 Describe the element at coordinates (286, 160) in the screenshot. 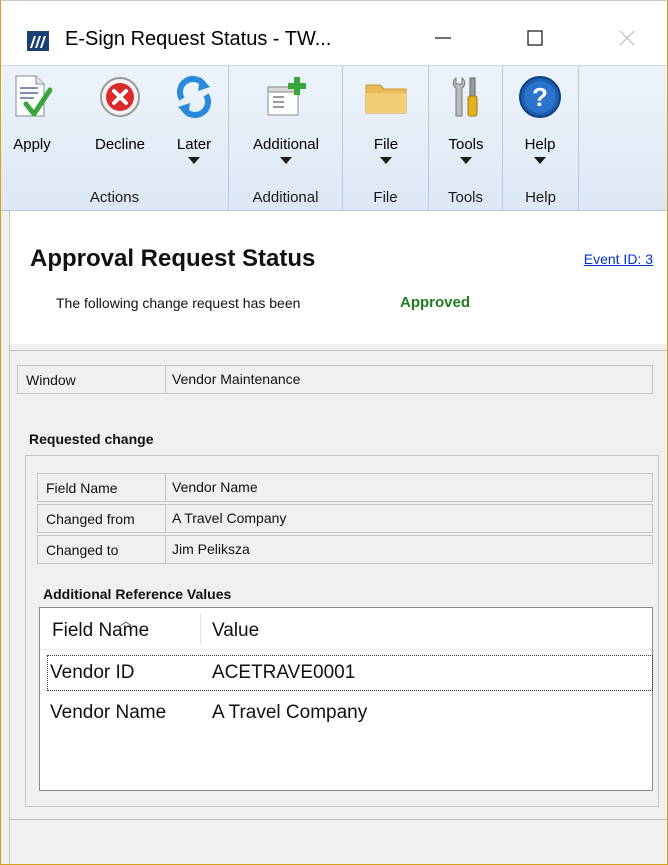

I see `additional-dropdown-arrow-icon` at that location.